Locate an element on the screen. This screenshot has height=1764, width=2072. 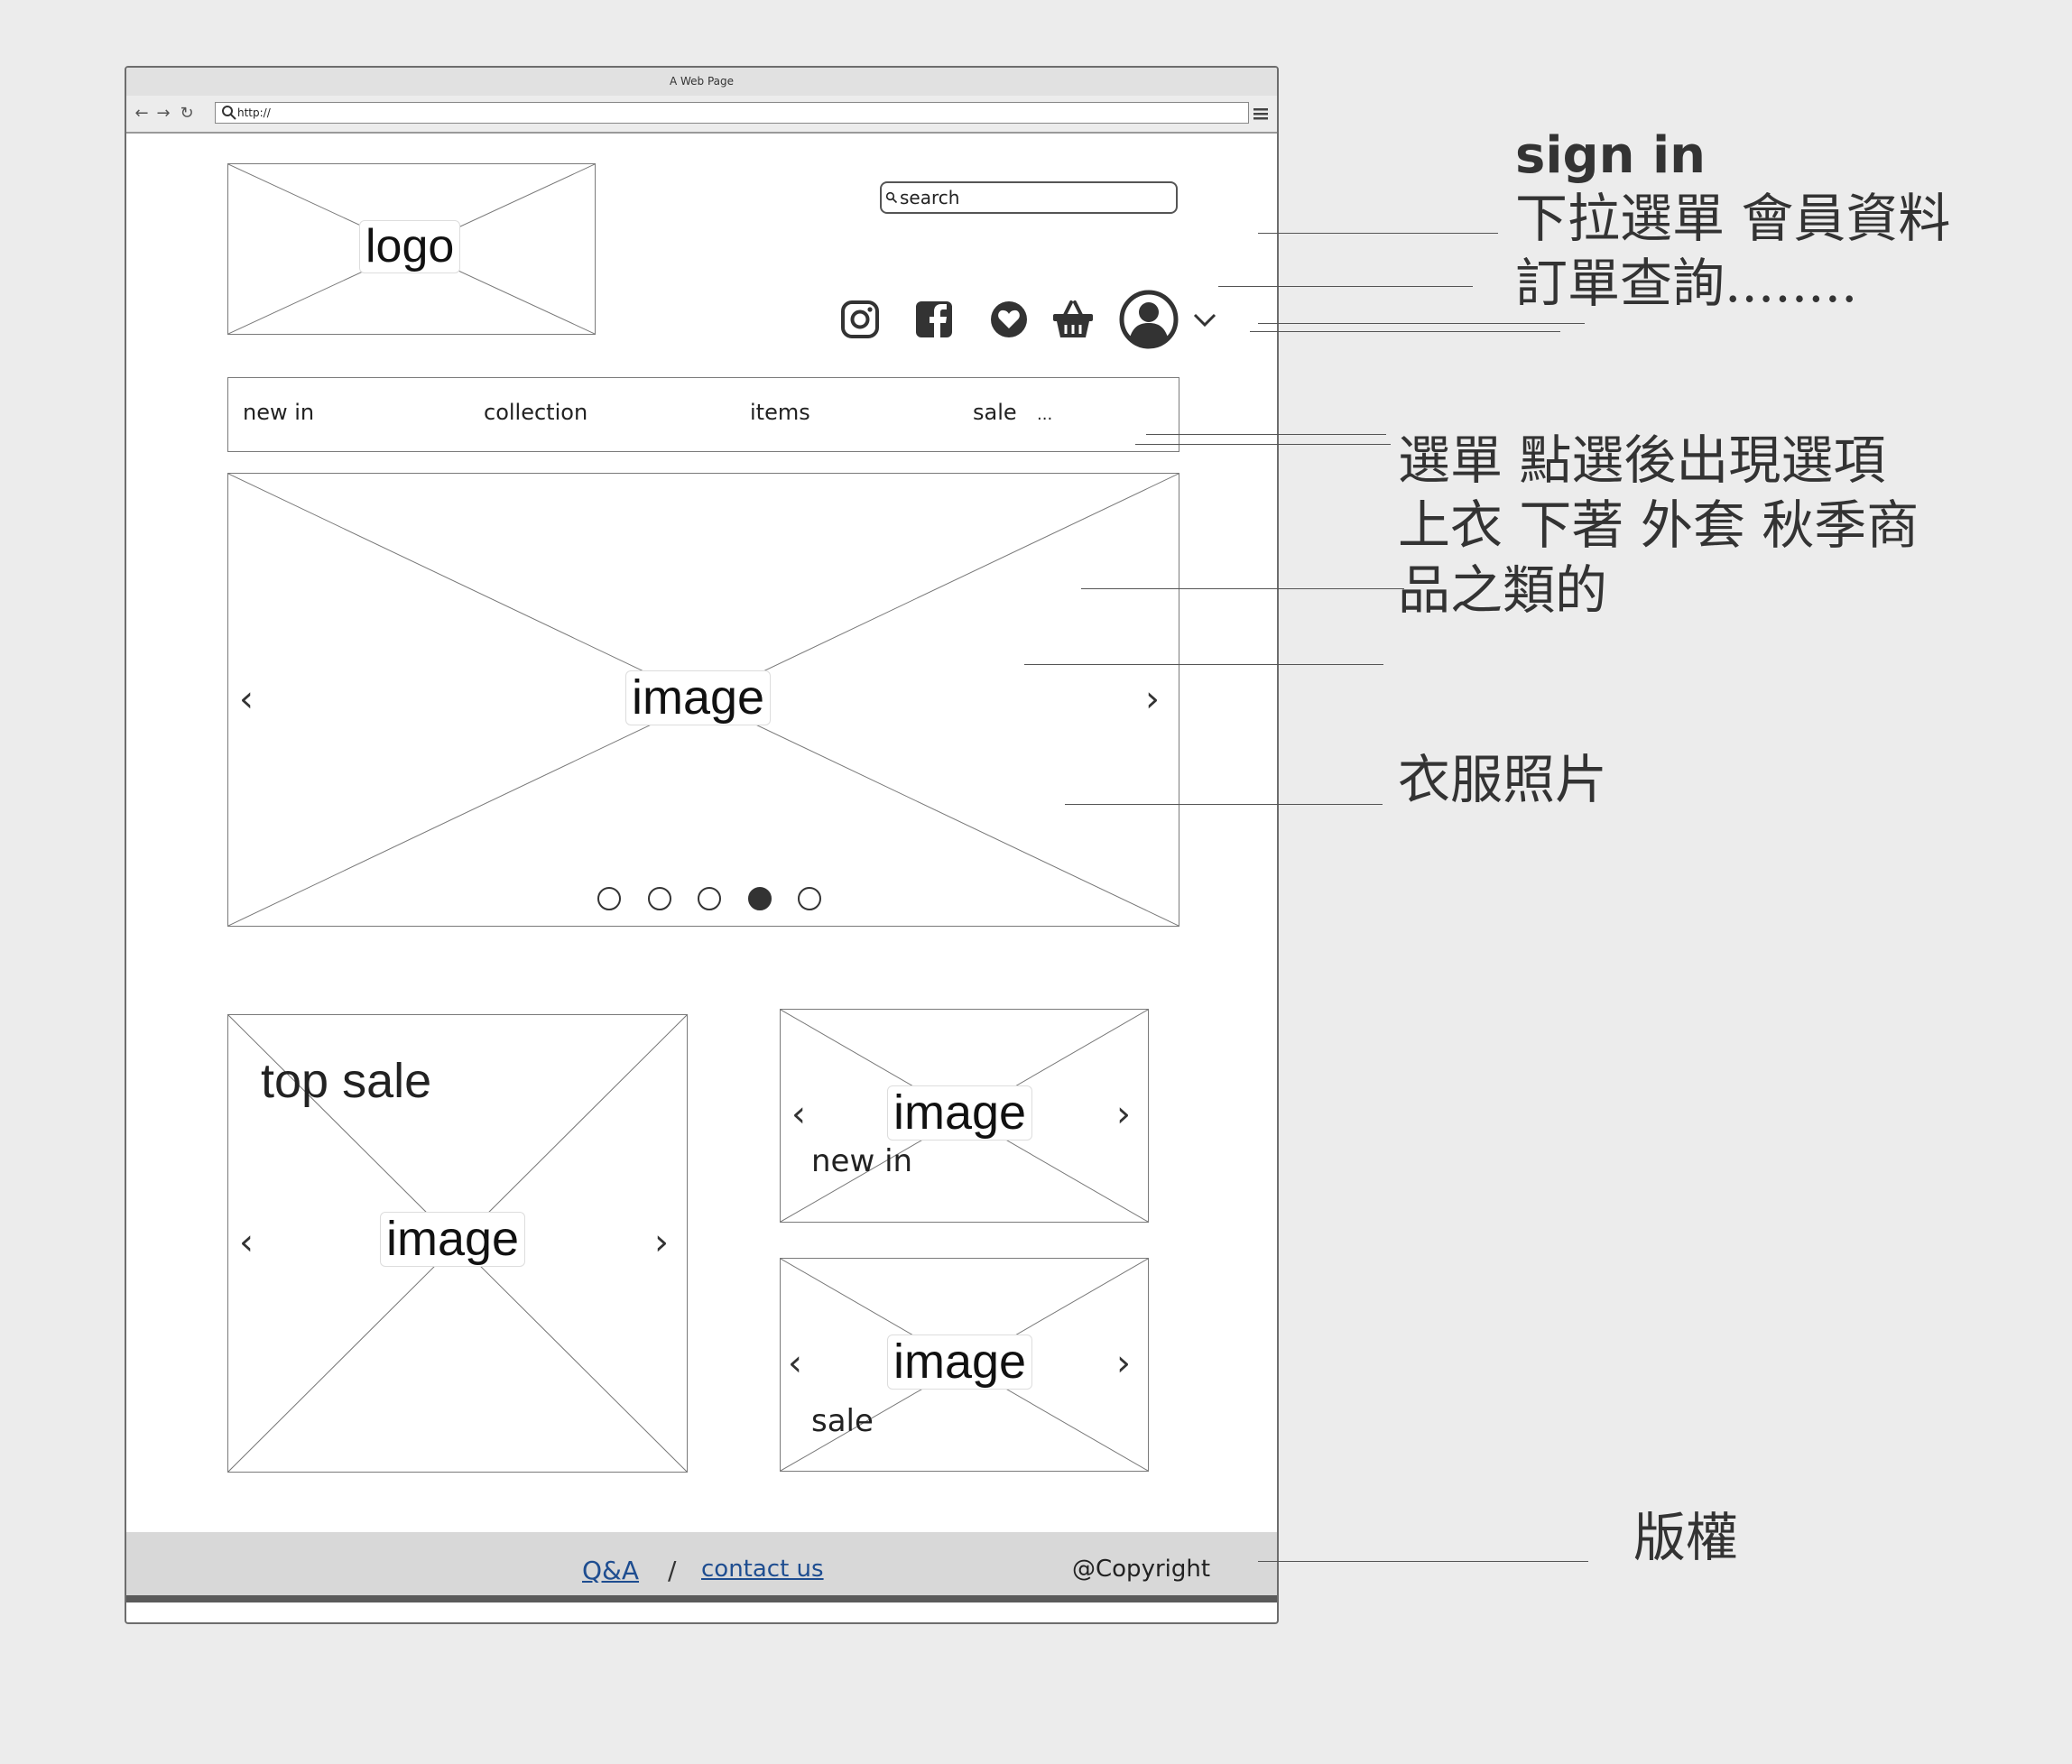
copyright-text: @Copyright is located at coordinates (1141, 1570).